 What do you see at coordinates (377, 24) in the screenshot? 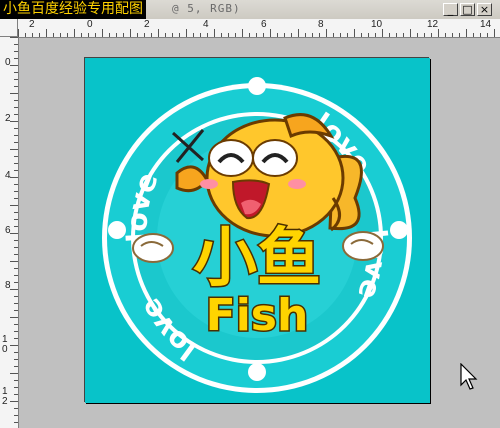
I see `ruler-top-label: 10` at bounding box center [377, 24].